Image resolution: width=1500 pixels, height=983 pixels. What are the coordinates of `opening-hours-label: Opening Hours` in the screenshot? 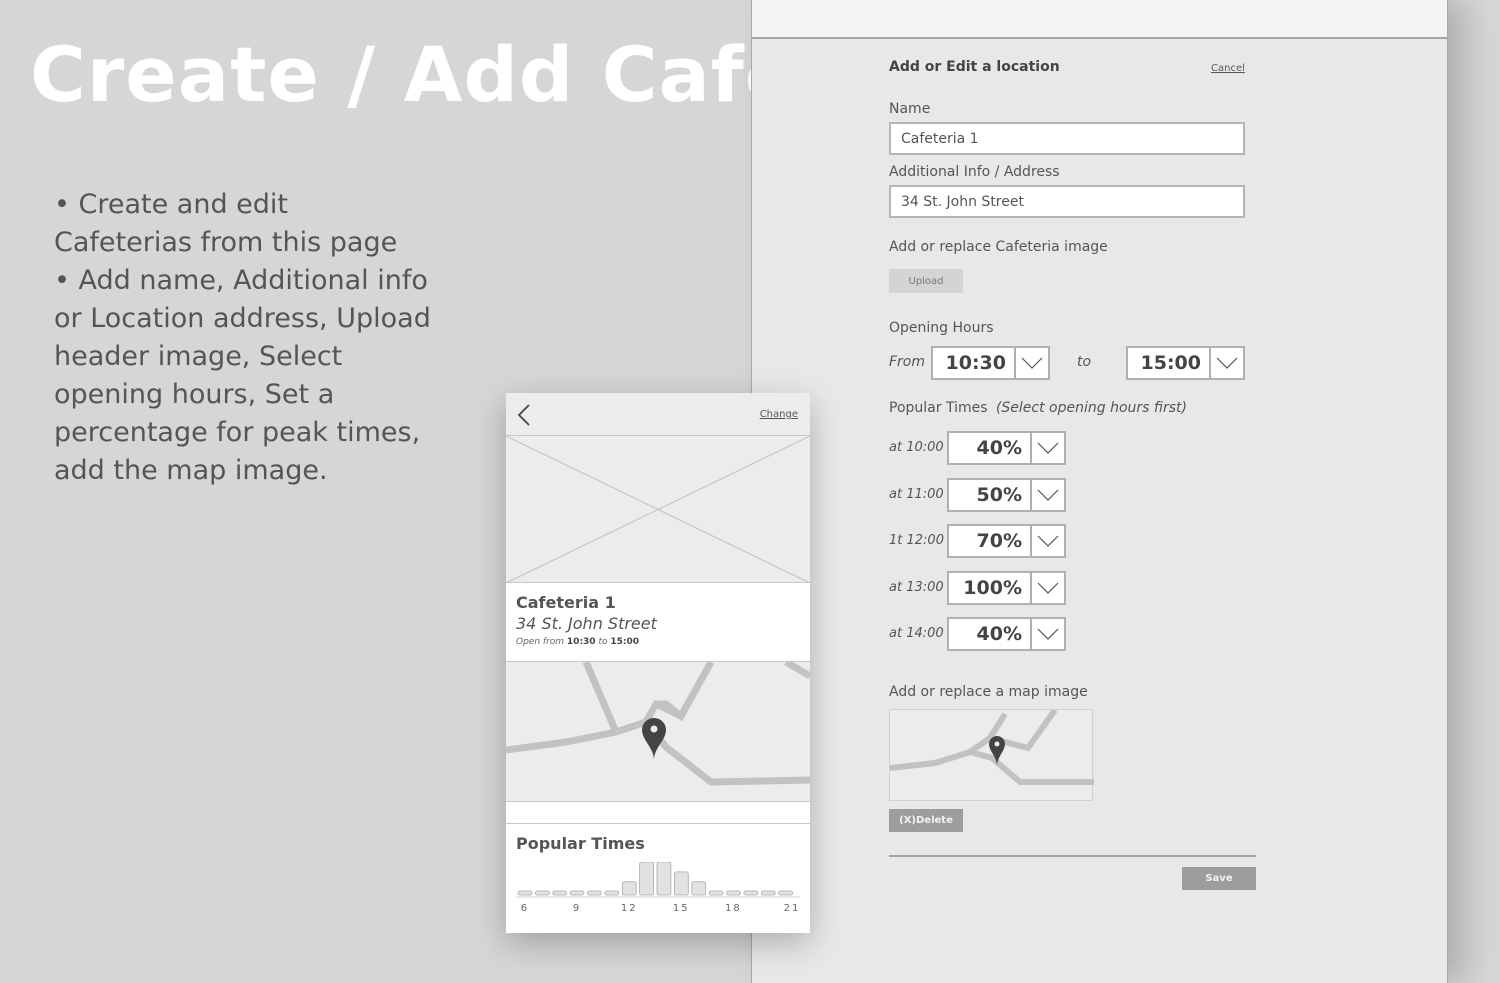 It's located at (941, 328).